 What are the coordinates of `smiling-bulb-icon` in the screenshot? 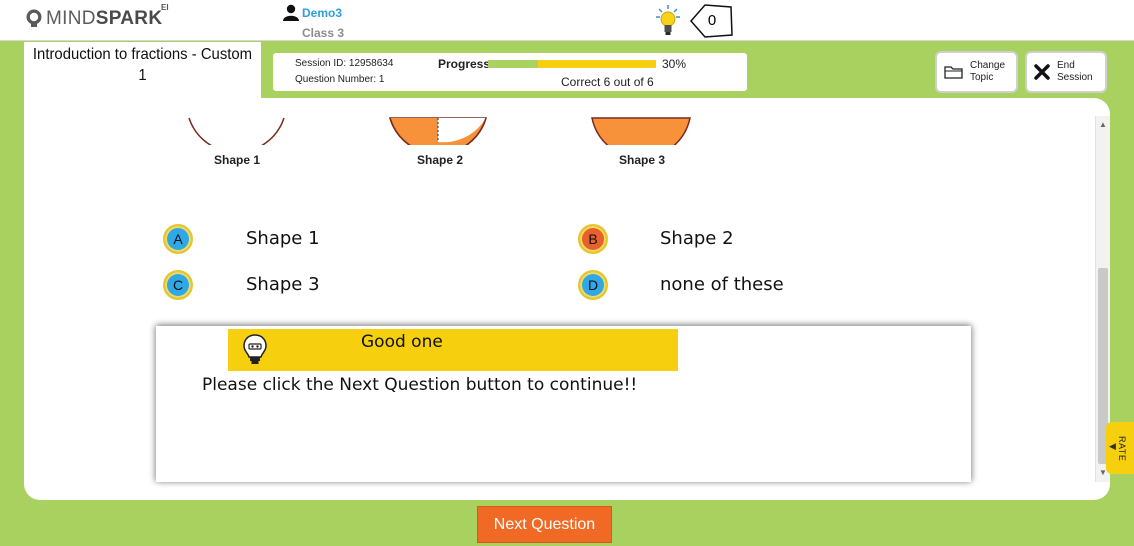 It's located at (255, 349).